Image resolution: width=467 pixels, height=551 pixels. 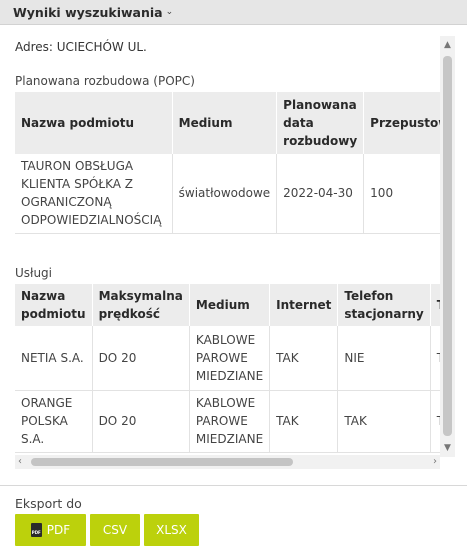 I want to click on results-header: Wyniki wyszukiwania ⌄, so click(x=233, y=12).